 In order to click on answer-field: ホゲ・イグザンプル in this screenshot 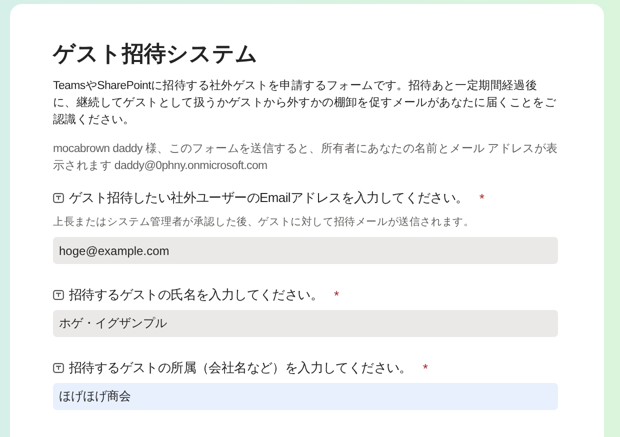, I will do `click(305, 323)`.